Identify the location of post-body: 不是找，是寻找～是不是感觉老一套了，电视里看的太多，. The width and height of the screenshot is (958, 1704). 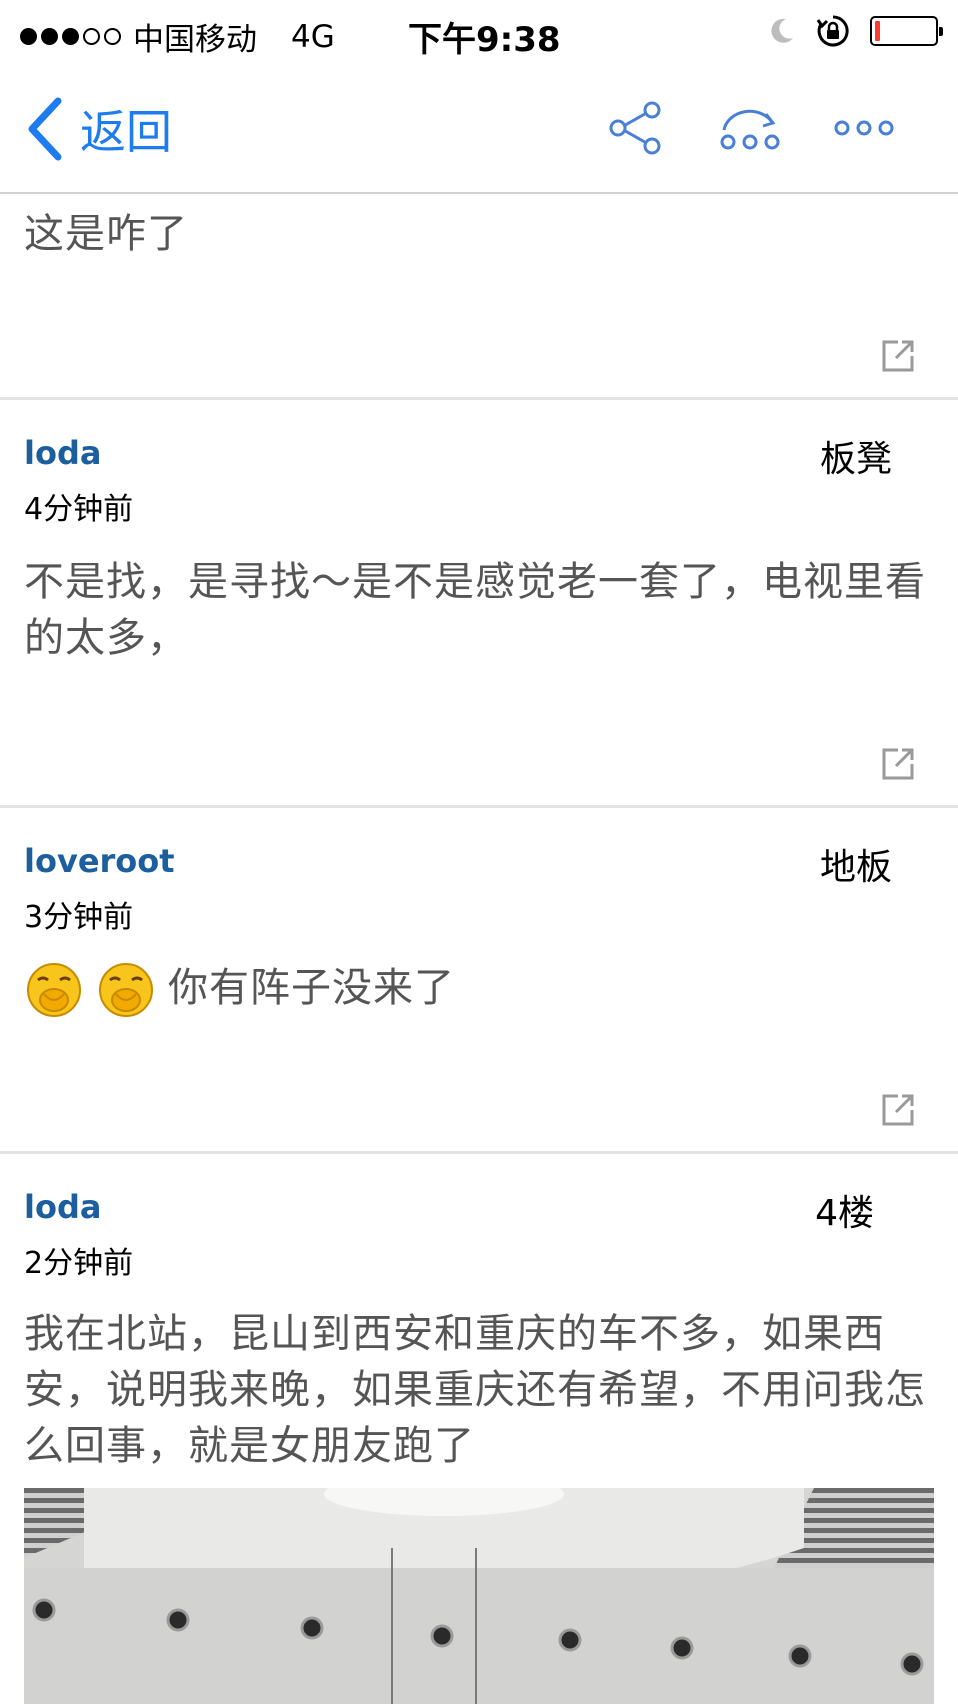
(475, 610).